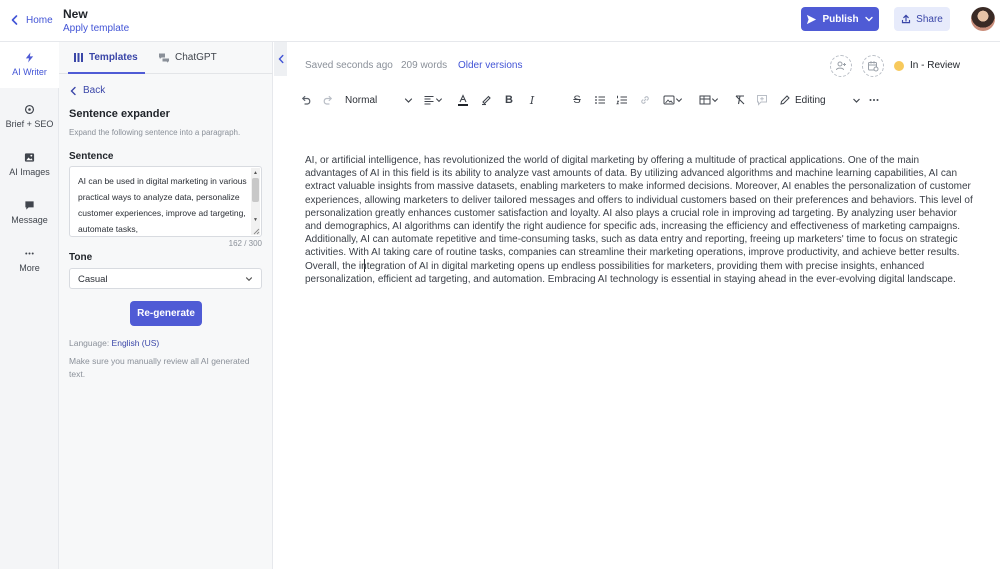 Image resolution: width=1000 pixels, height=569 pixels. What do you see at coordinates (29, 57) in the screenshot?
I see `bolt-icon` at bounding box center [29, 57].